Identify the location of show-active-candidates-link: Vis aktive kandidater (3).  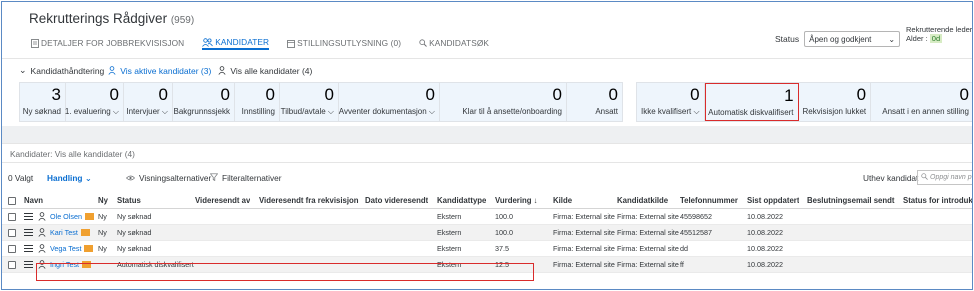
(165, 71).